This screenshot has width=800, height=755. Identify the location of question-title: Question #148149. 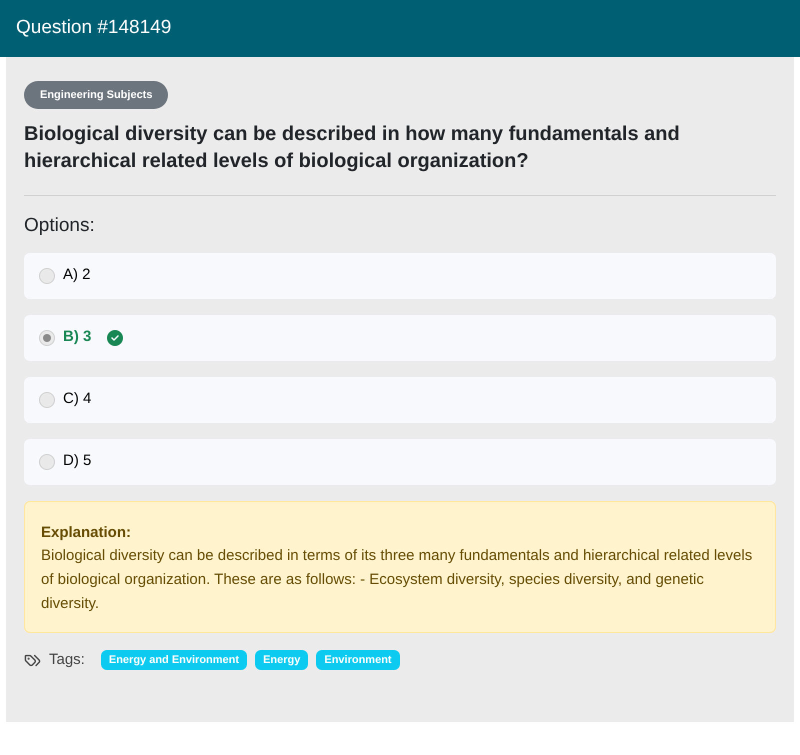
(94, 28).